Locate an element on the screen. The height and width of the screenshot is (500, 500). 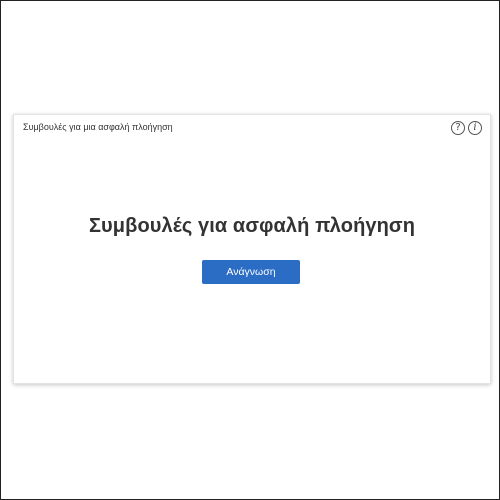
main-heading: Συμβουλές για ασφαλή πλοήγηση is located at coordinates (252, 226).